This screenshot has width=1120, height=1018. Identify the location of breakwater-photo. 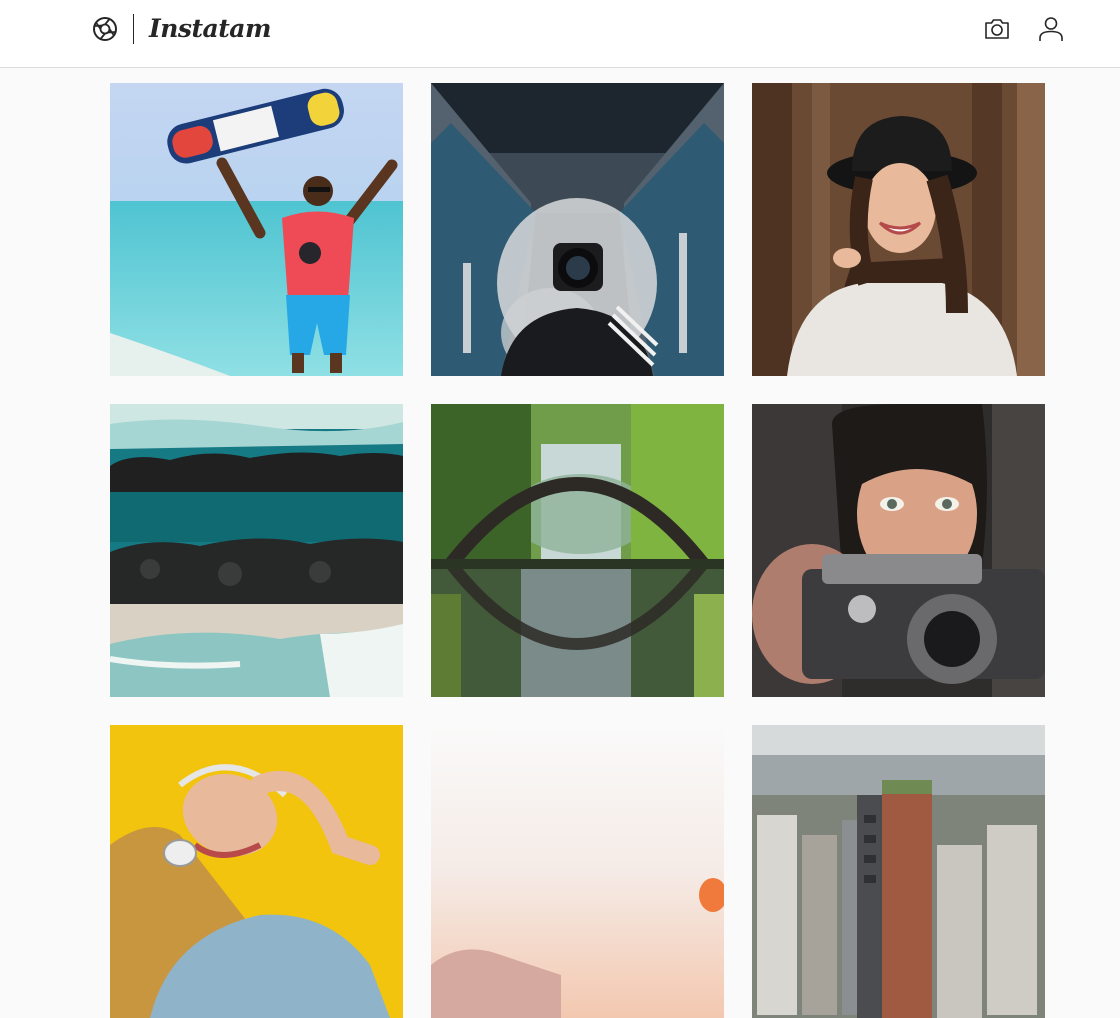
(256, 550).